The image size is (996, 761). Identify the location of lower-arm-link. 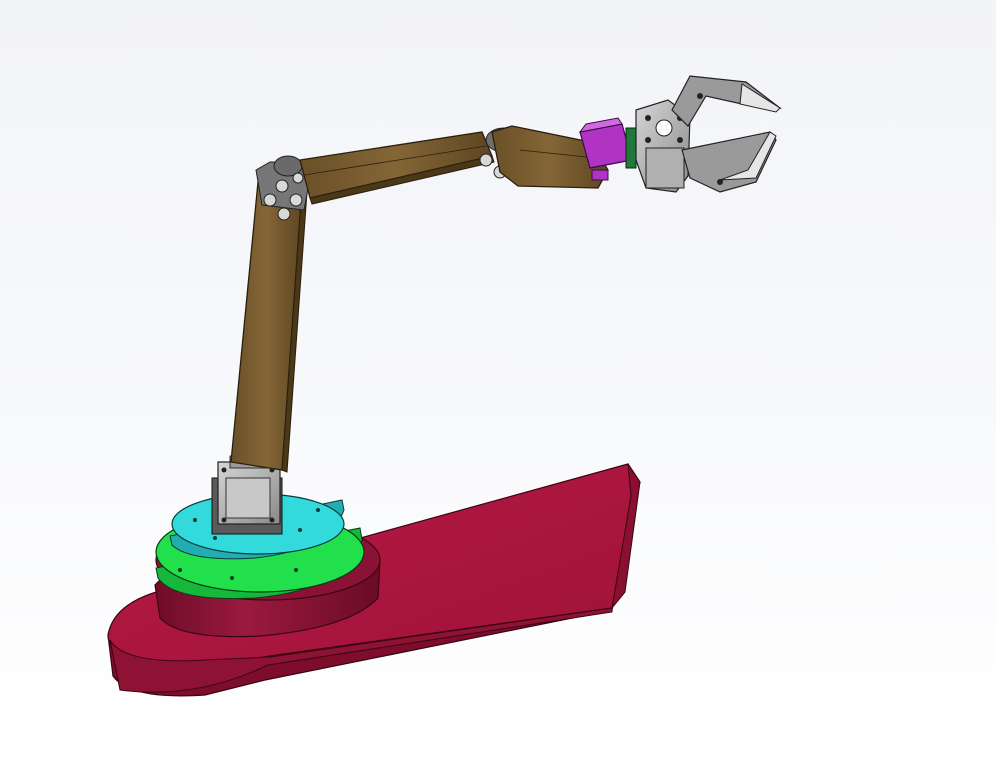
(269, 327).